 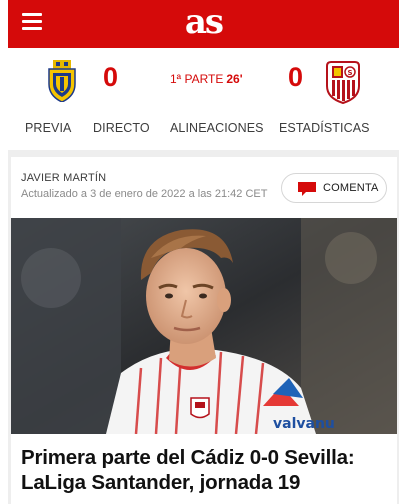 I want to click on headline-line-2: LaLiga Santander, jornada 19, so click(x=161, y=482).